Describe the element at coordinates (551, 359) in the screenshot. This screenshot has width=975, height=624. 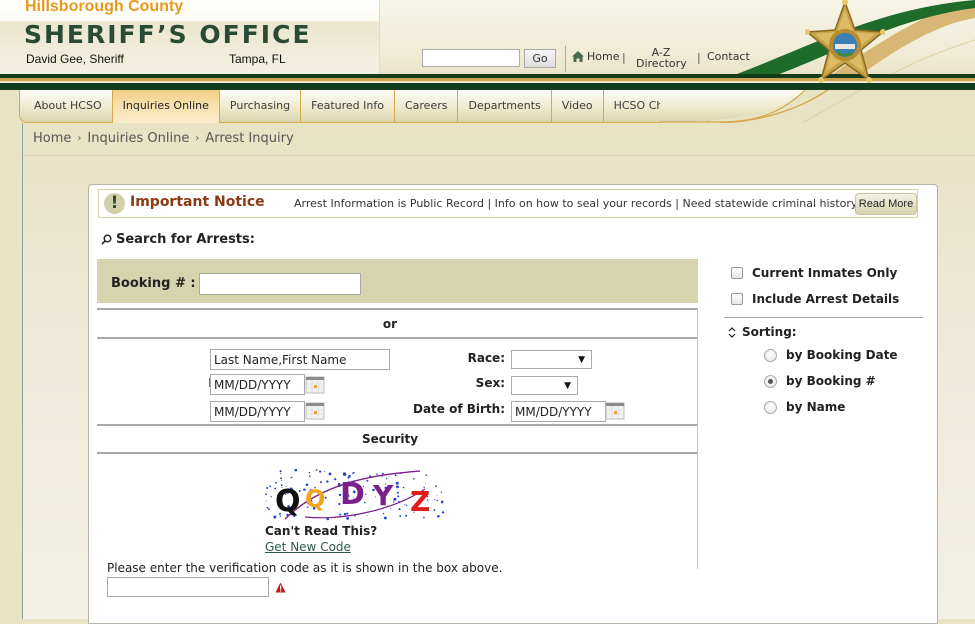
I see `race-select: ▼` at that location.